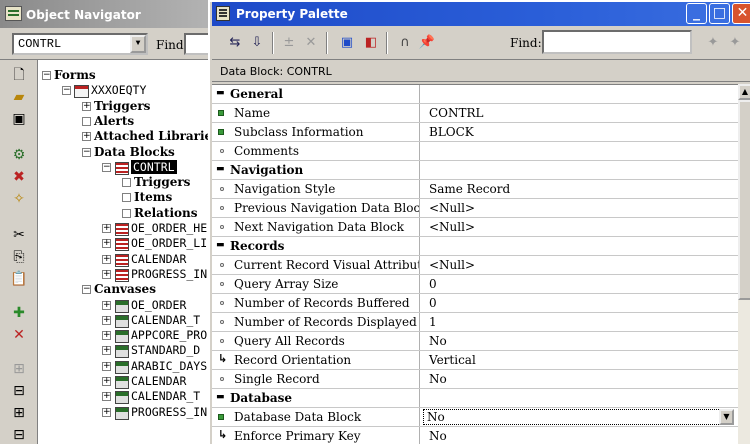 Image resolution: width=750 pixels, height=444 pixels. I want to click on property-value-cell: Vertical, so click(579, 360).